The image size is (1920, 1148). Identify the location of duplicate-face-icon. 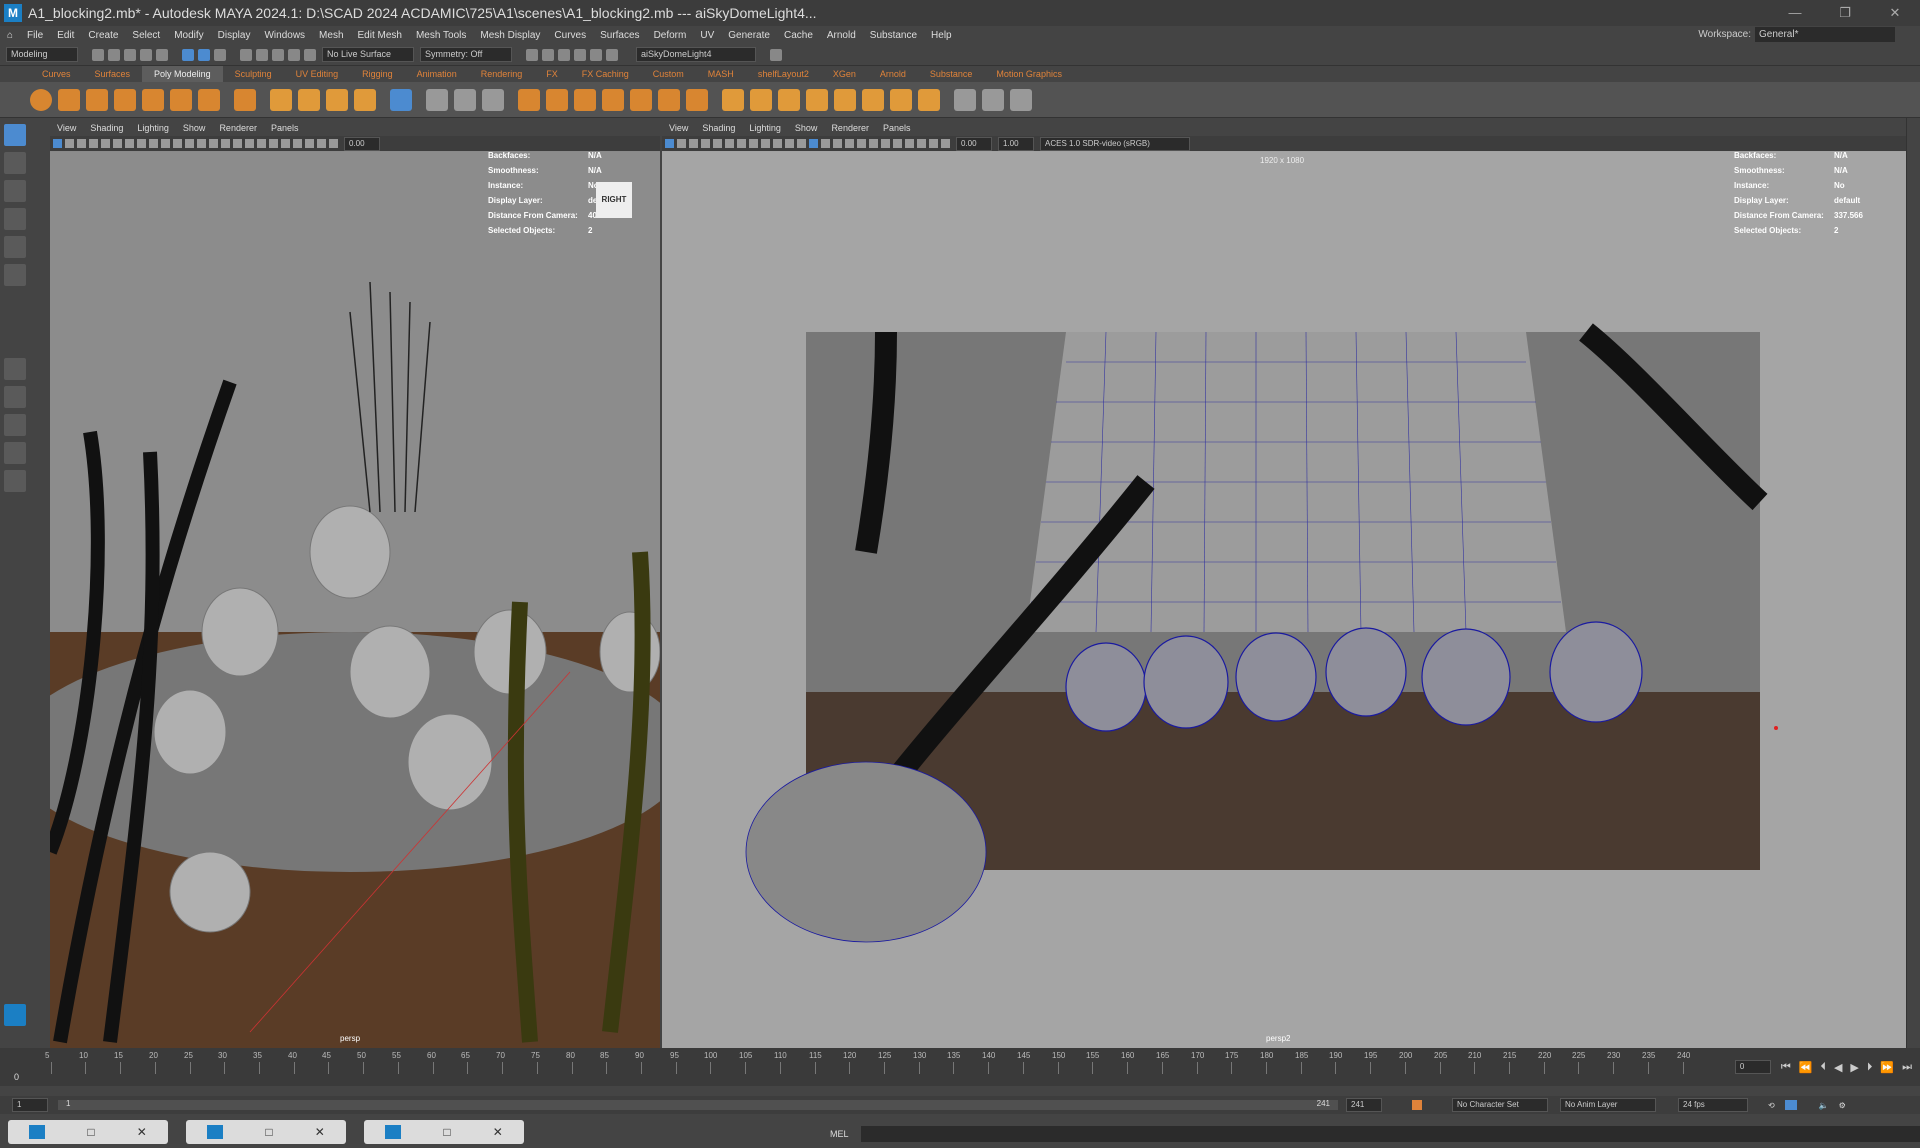
(929, 99).